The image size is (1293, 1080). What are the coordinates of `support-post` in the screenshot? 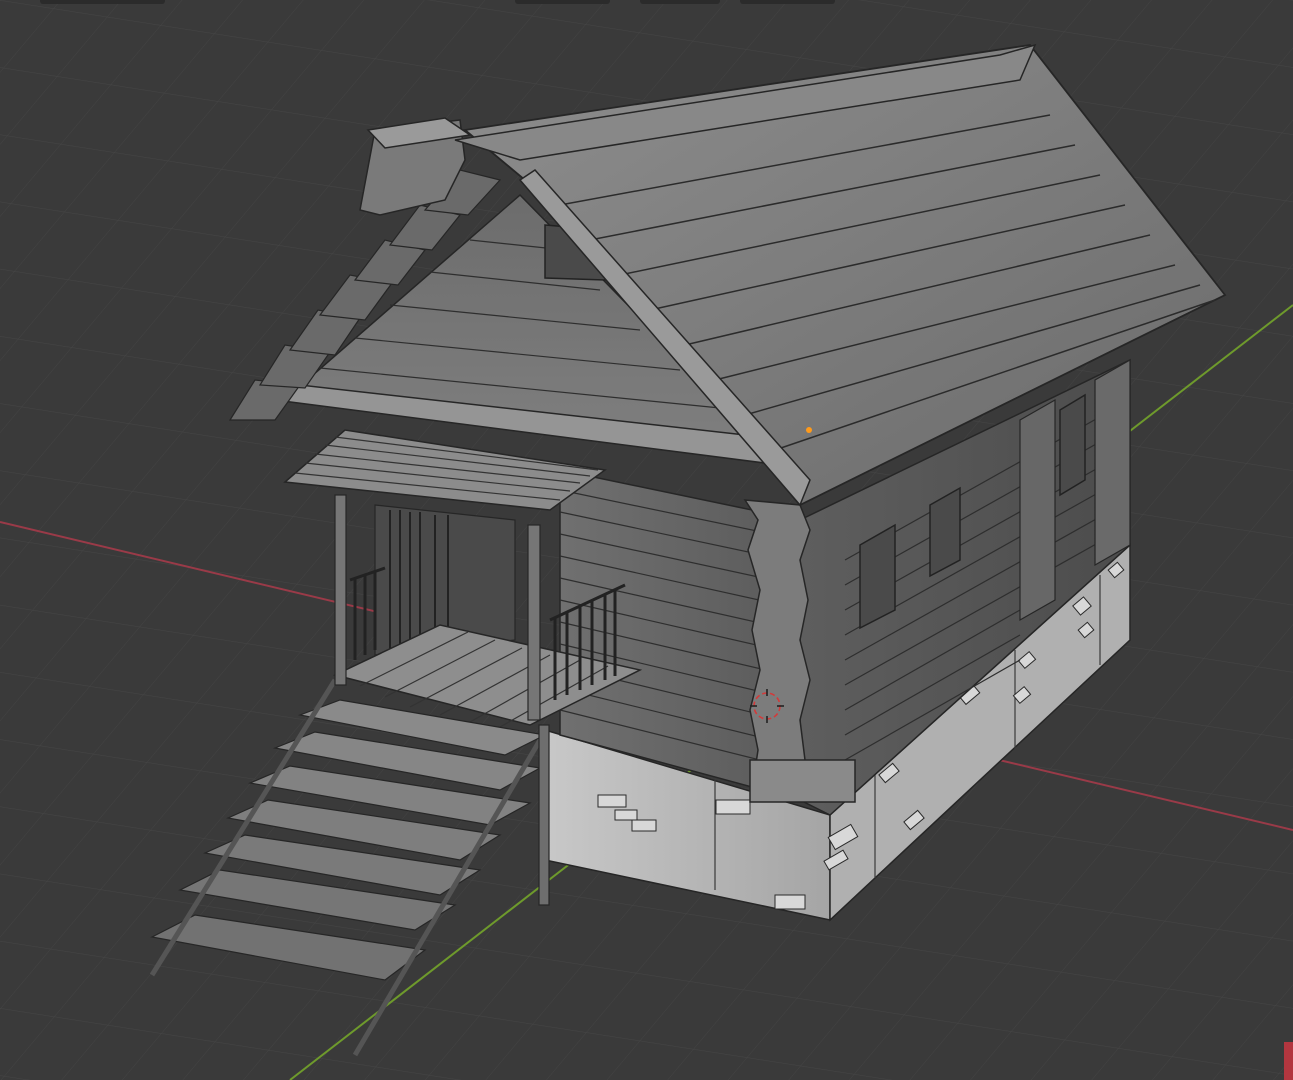 It's located at (544, 815).